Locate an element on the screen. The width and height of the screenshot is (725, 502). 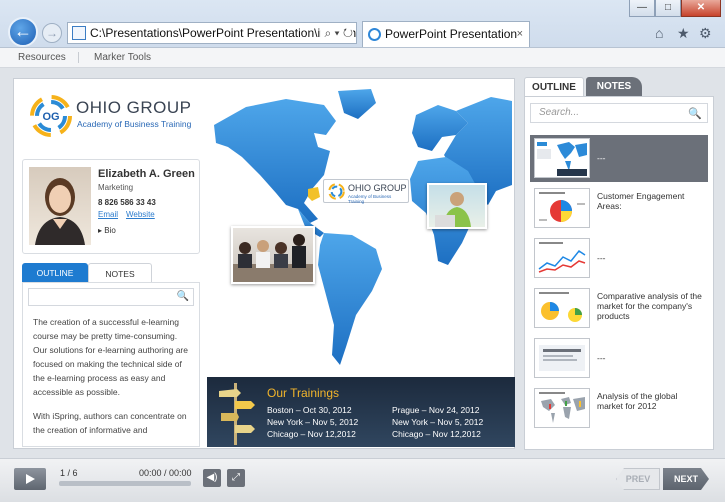
ohio-group-logo-icon is located at coordinates (336, 191).